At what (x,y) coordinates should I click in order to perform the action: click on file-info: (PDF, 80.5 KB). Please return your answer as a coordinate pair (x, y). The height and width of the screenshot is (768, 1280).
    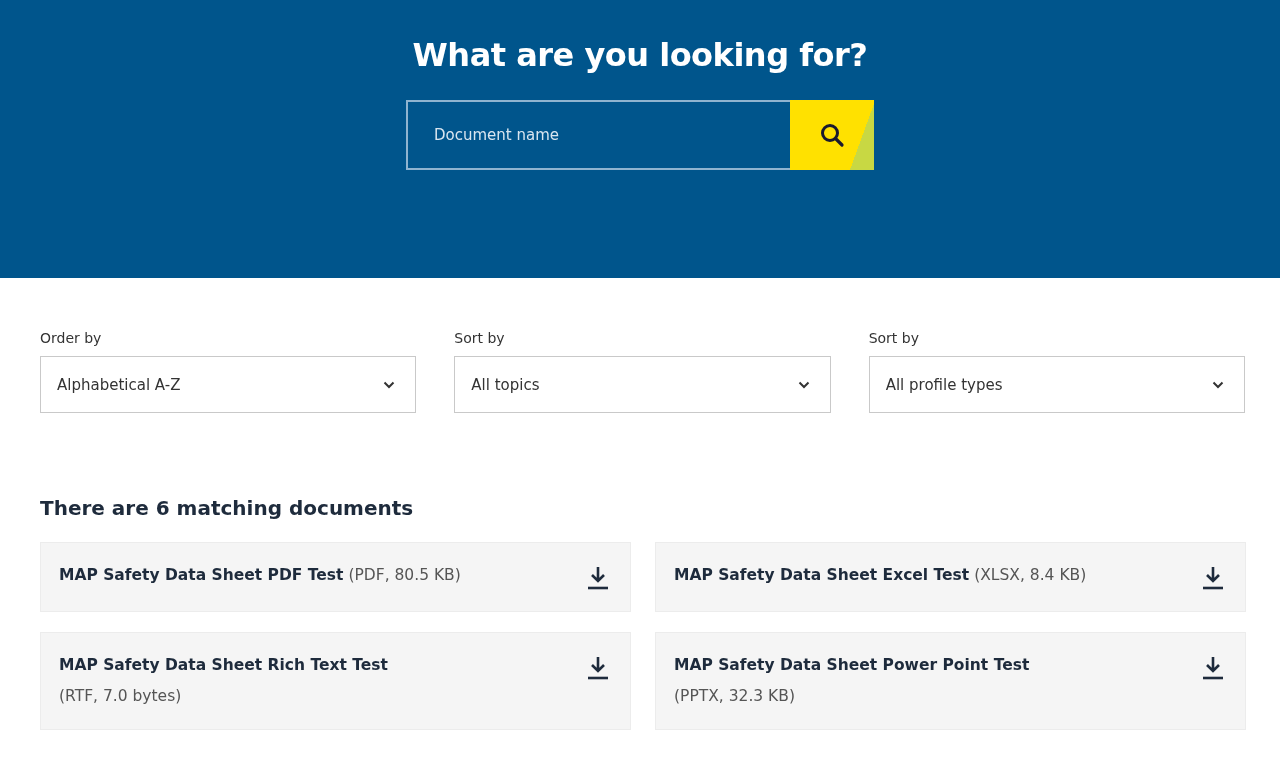
    Looking at the image, I should click on (404, 575).